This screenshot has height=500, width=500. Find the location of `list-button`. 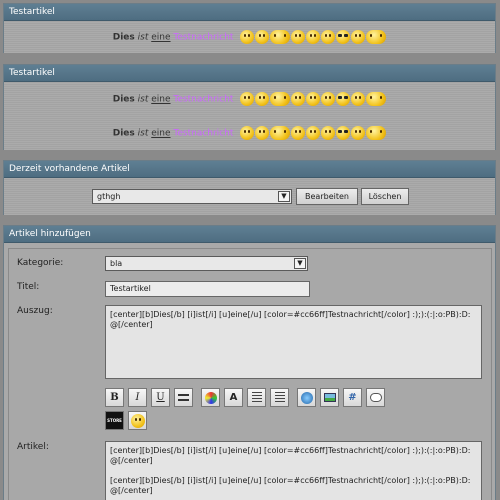

list-button is located at coordinates (256, 397).